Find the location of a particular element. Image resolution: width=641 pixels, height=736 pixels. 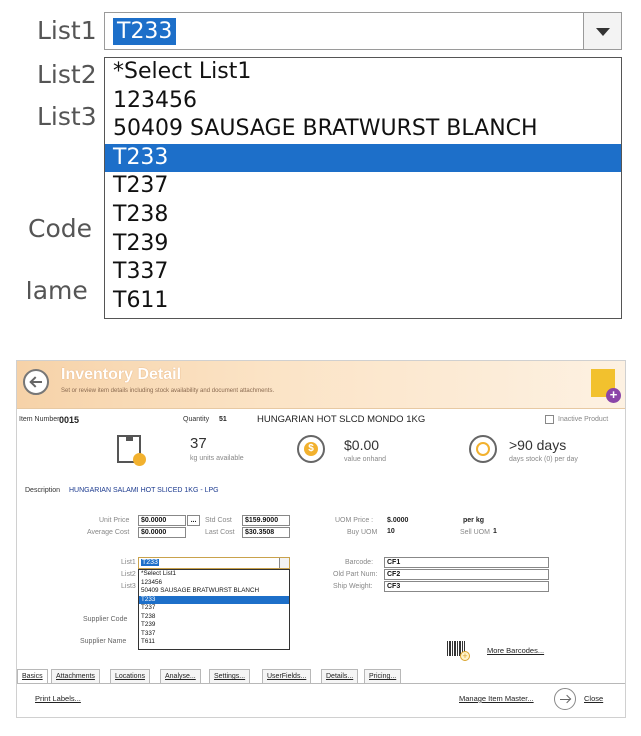

gauge-icon is located at coordinates (483, 449).